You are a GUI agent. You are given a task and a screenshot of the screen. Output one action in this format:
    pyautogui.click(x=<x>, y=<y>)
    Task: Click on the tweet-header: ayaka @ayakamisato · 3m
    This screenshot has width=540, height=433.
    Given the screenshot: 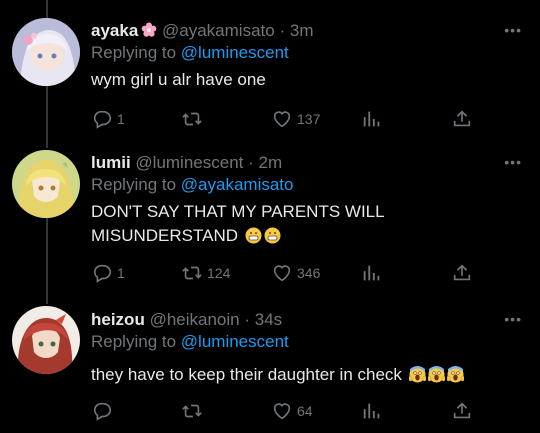 What is the action you would take?
    pyautogui.click(x=308, y=31)
    